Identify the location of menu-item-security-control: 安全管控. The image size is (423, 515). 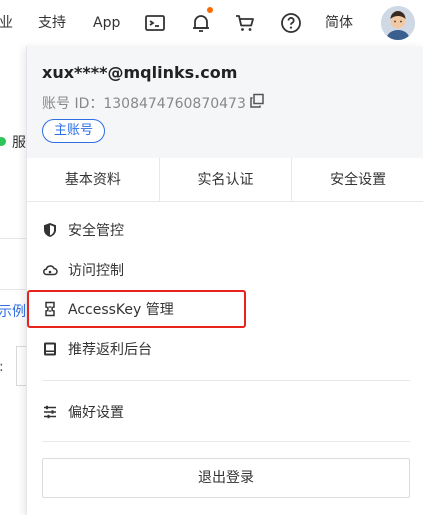
(83, 230).